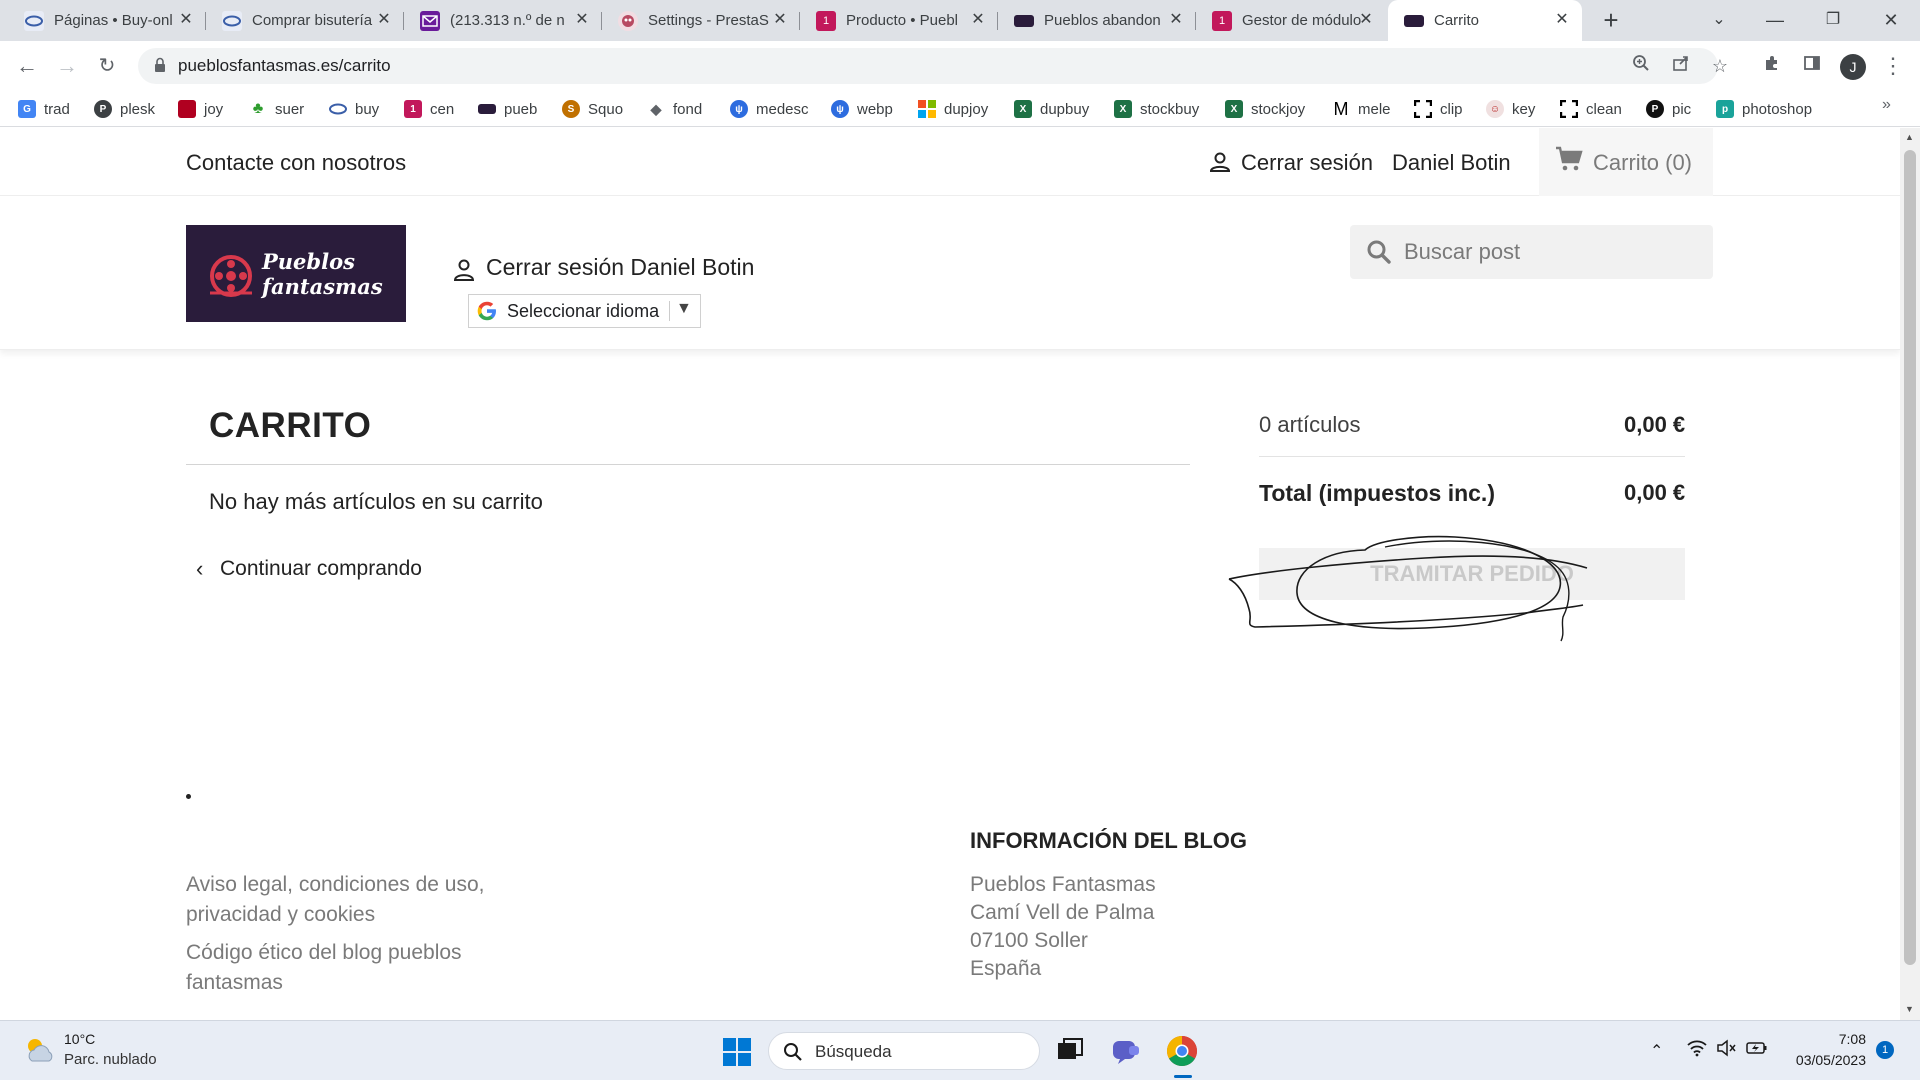 Image resolution: width=1920 pixels, height=1080 pixels. Describe the element at coordinates (354, 109) in the screenshot. I see `bookmark-buy: buy` at that location.